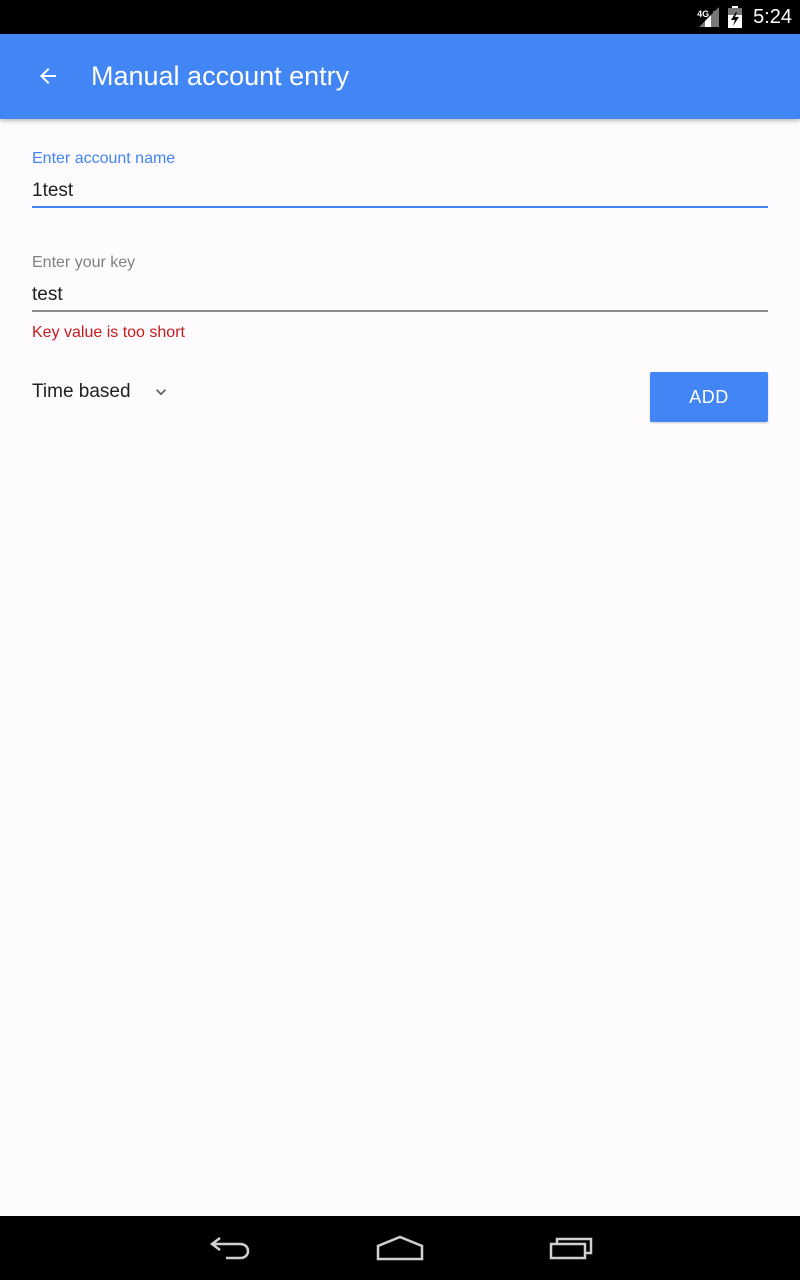  I want to click on home-icon, so click(400, 1248).